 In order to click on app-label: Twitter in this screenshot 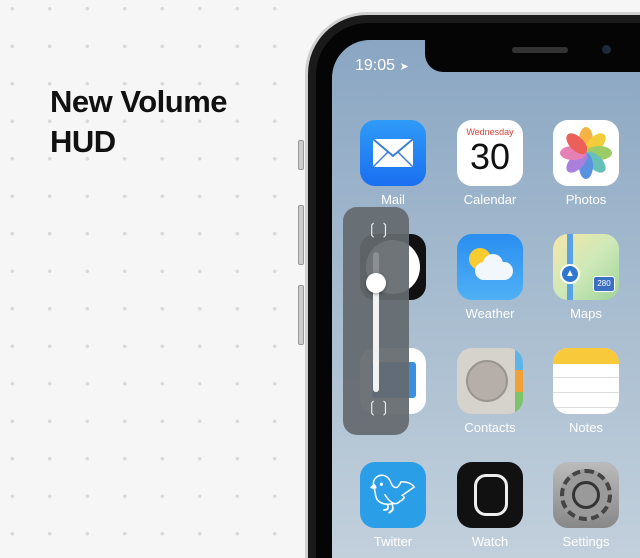, I will do `click(393, 541)`.